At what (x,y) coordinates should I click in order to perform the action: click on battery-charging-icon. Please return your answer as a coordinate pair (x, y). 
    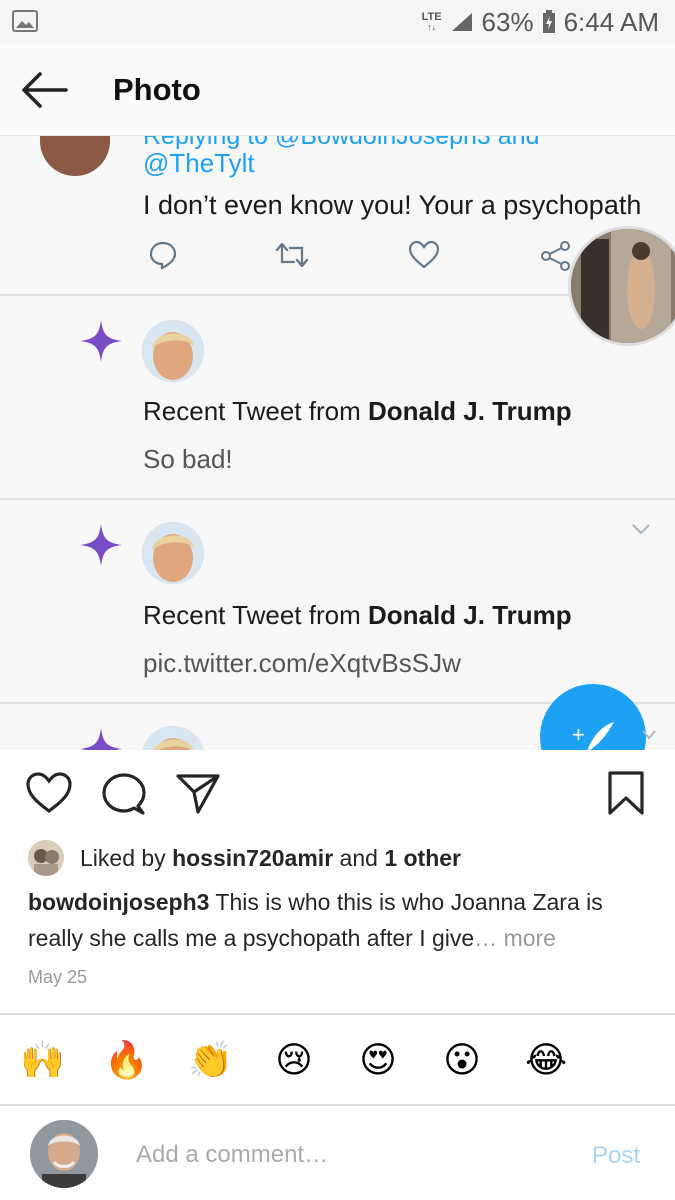
    Looking at the image, I should click on (548, 21).